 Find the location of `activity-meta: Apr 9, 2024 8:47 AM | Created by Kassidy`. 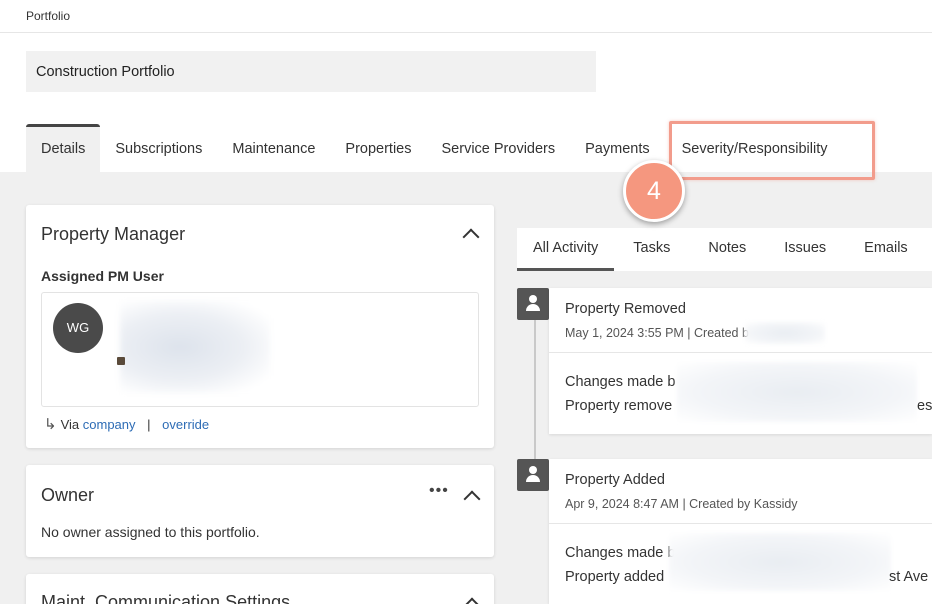

activity-meta: Apr 9, 2024 8:47 AM | Created by Kassidy is located at coordinates (681, 504).